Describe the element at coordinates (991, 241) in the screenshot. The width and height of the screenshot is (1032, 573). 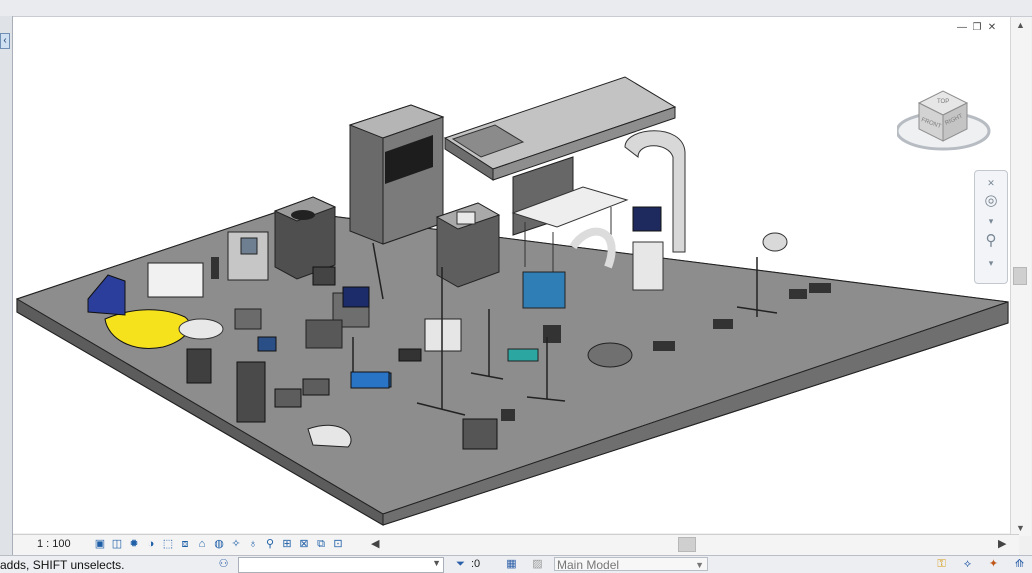
I see `zoom-icon: ⚲` at that location.